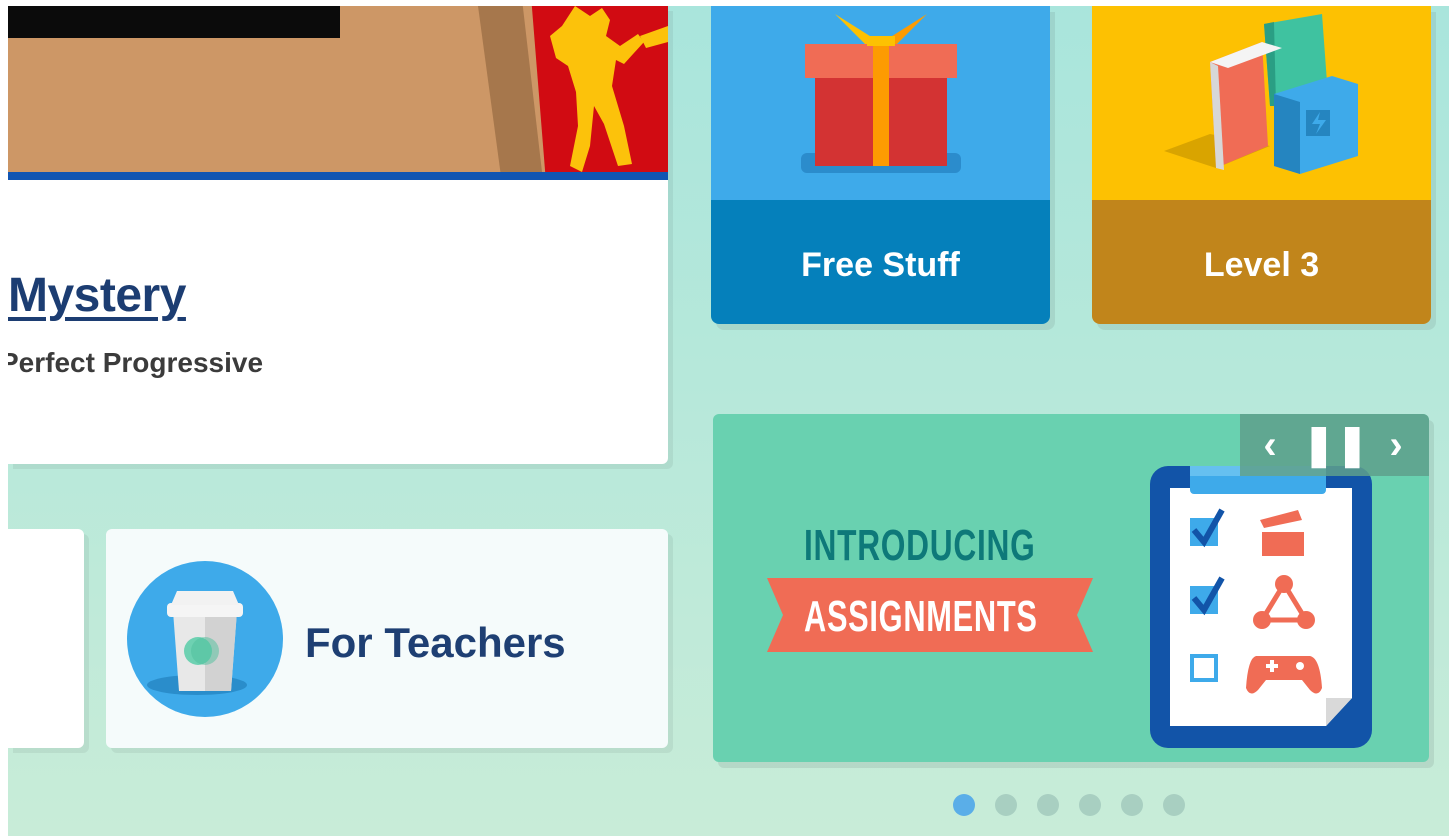 This screenshot has width=1449, height=836. What do you see at coordinates (510, 89) in the screenshot?
I see `image-box-shade` at bounding box center [510, 89].